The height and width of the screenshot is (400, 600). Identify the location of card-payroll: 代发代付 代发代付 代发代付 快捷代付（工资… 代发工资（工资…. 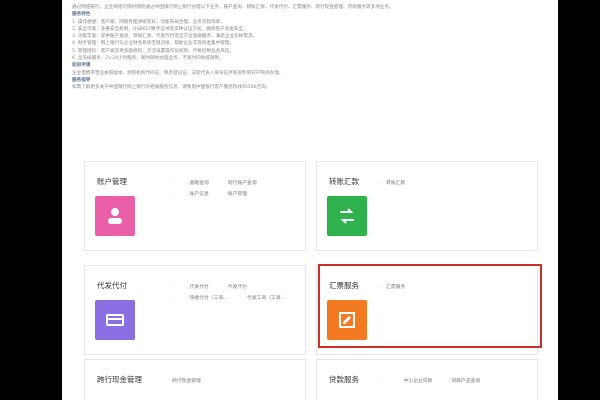
(195, 310).